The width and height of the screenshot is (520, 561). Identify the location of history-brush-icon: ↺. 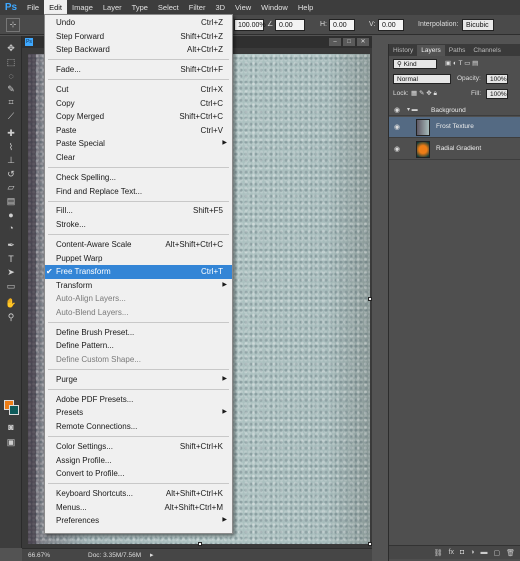
(11, 175).